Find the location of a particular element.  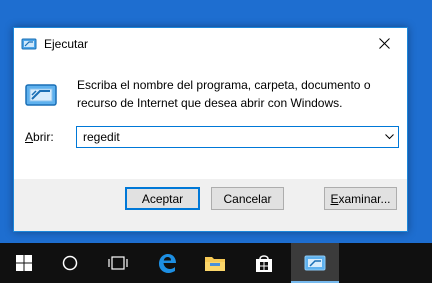

cancel-button: Cancelar is located at coordinates (247, 198).